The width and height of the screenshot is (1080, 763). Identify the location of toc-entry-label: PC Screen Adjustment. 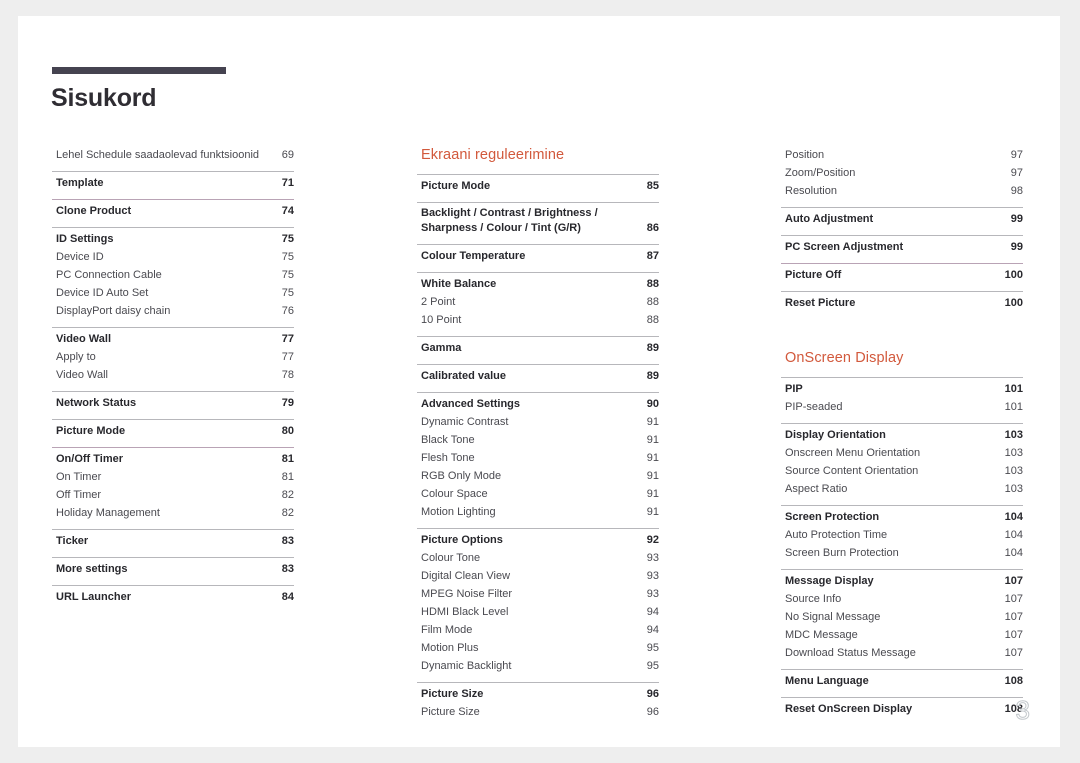
(844, 247).